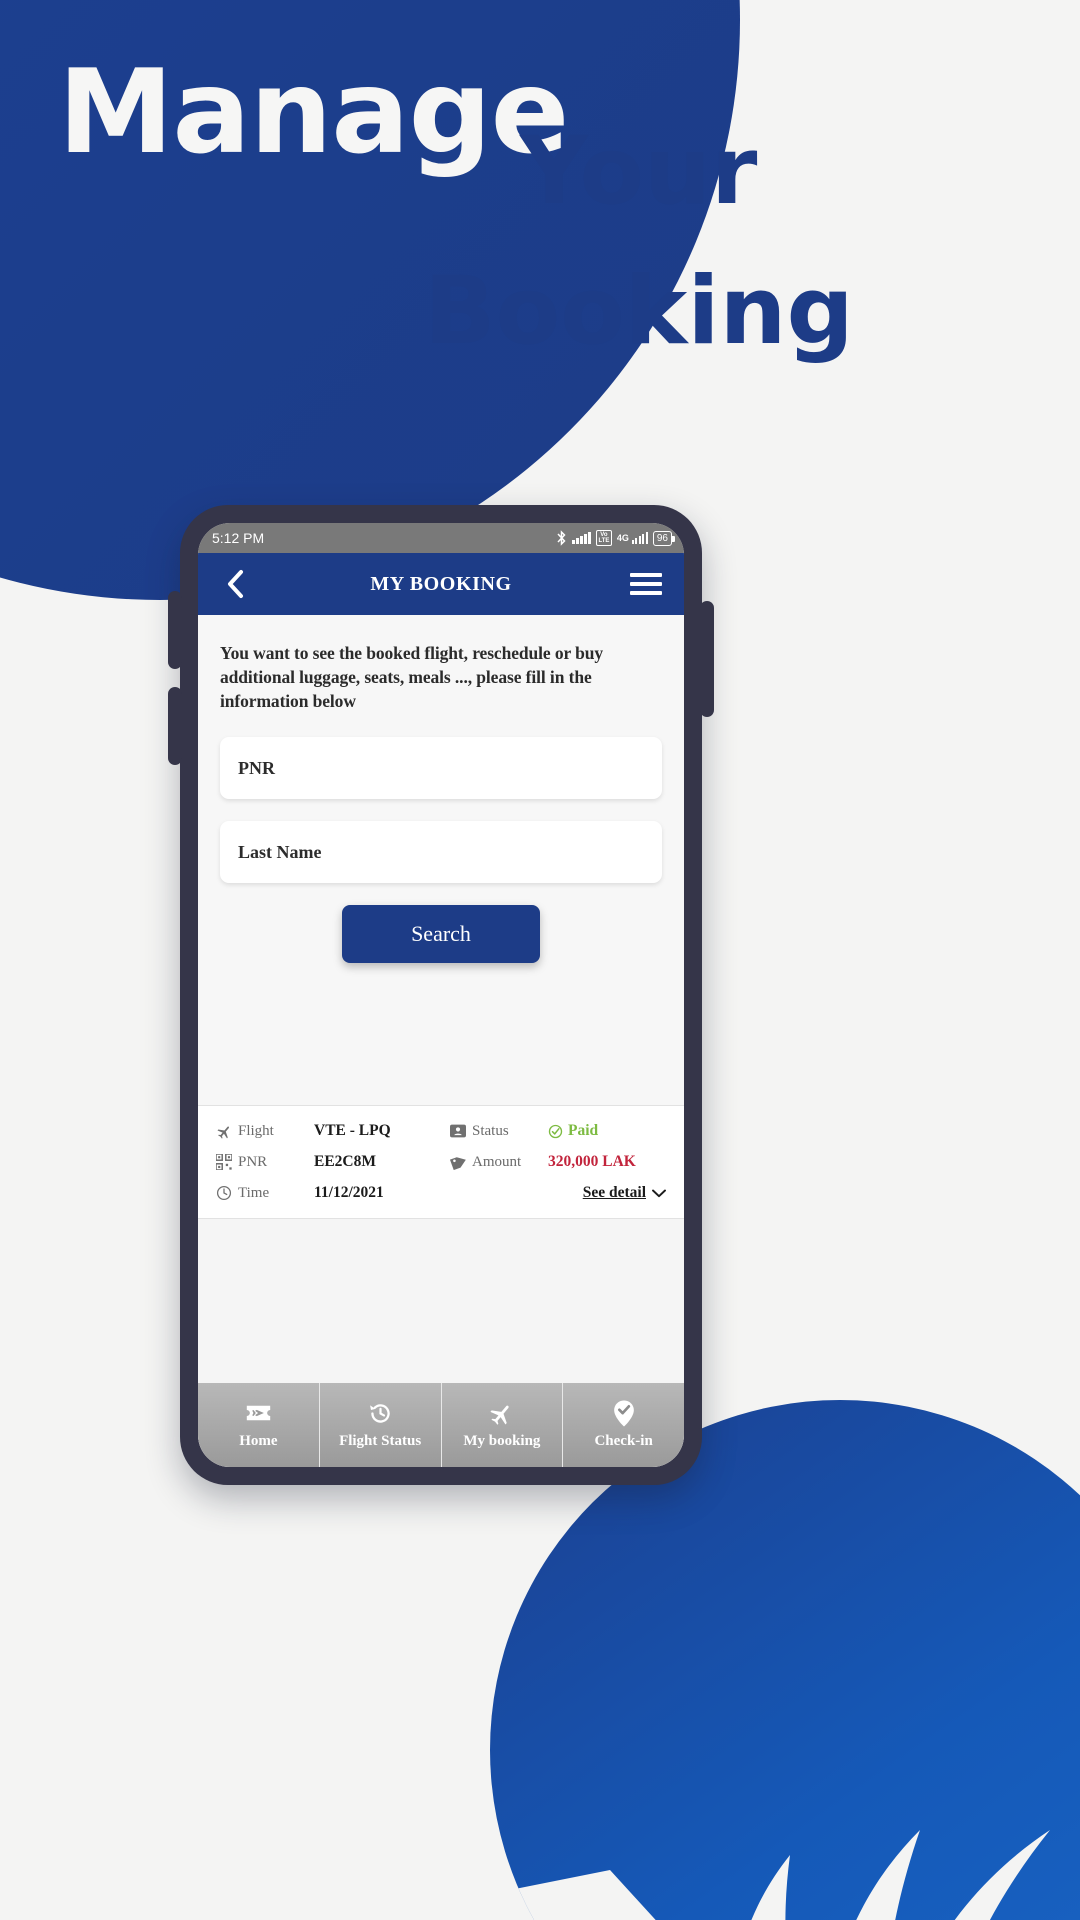  I want to click on chevron-down-icon, so click(659, 1193).